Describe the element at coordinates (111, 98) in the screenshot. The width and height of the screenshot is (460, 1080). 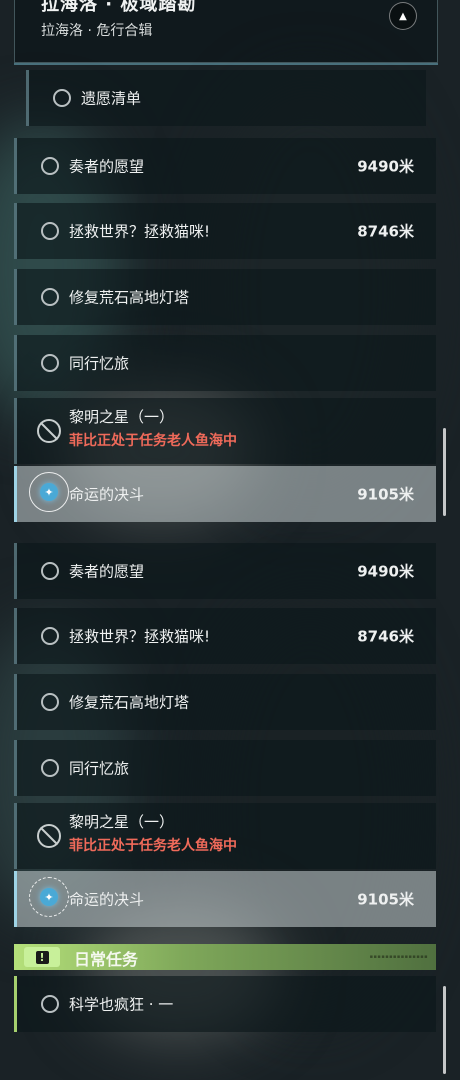
I see `quest-label: 遗愿清单` at that location.